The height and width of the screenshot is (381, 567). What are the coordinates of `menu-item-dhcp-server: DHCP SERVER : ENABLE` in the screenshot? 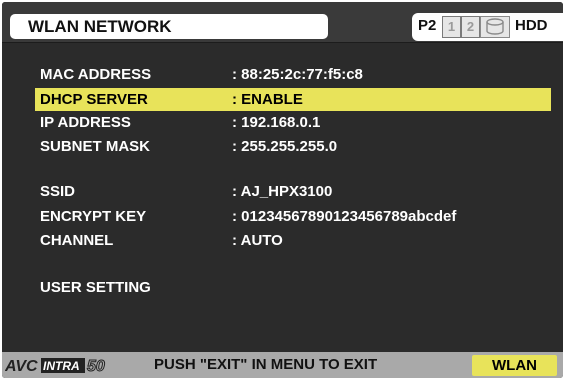 It's located at (293, 99).